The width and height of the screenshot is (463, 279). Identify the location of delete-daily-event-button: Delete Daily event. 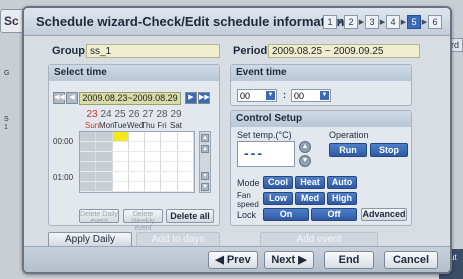
(99, 217).